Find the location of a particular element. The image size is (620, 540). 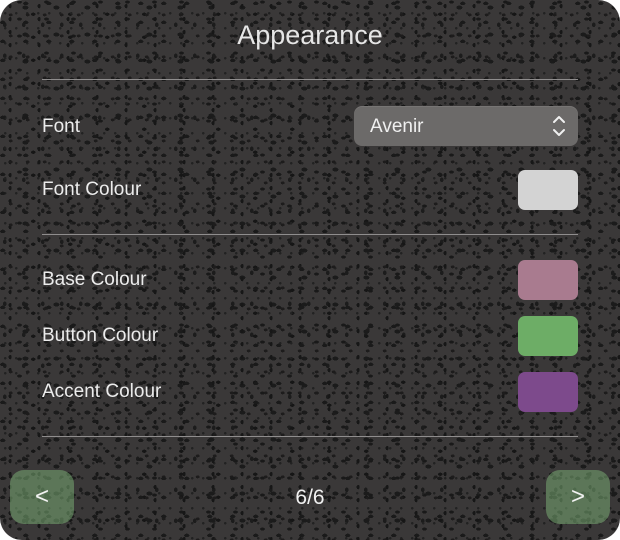

chevron-up-down-icon is located at coordinates (559, 126).